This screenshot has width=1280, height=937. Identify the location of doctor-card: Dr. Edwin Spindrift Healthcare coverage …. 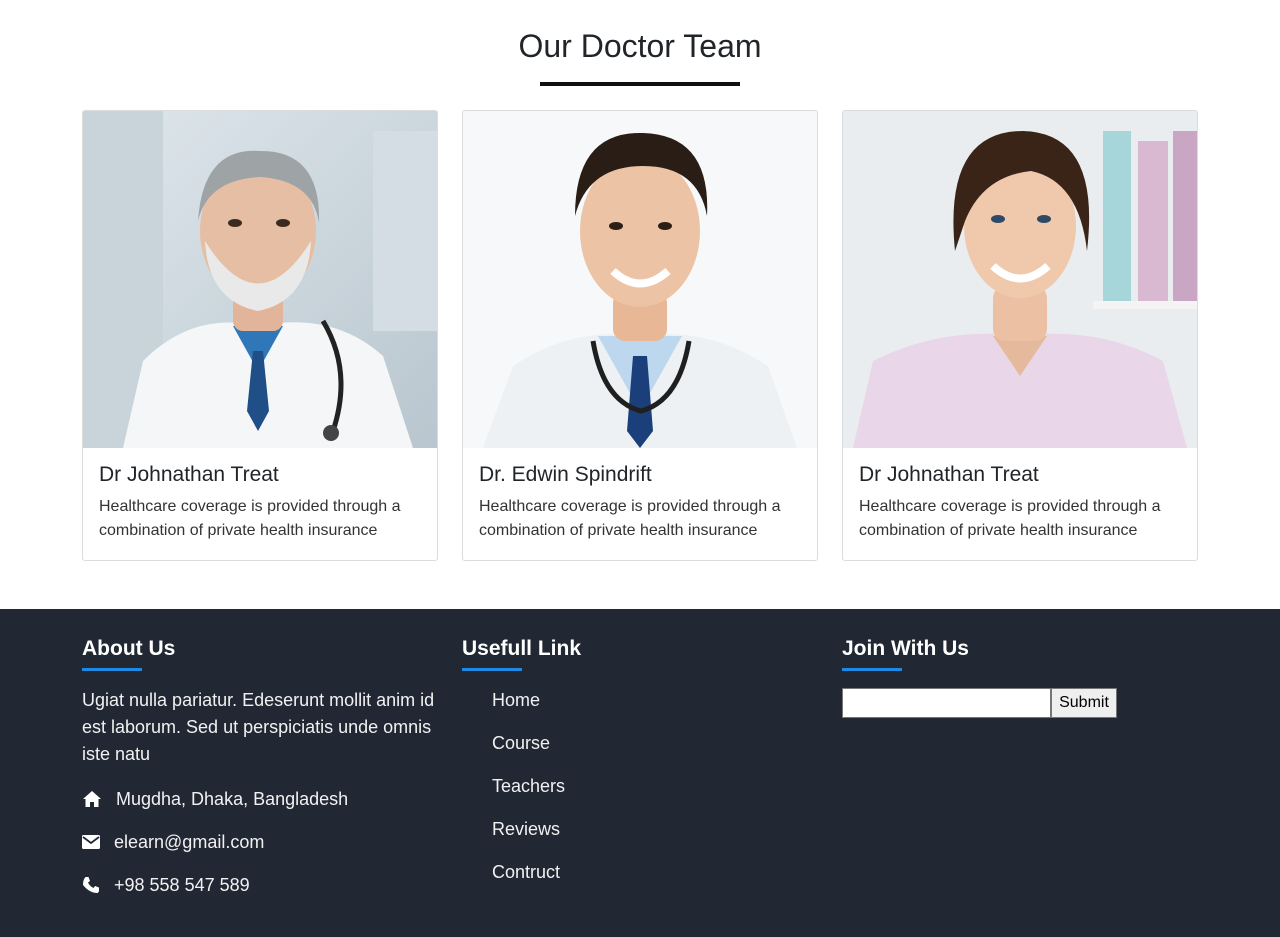
(640, 335).